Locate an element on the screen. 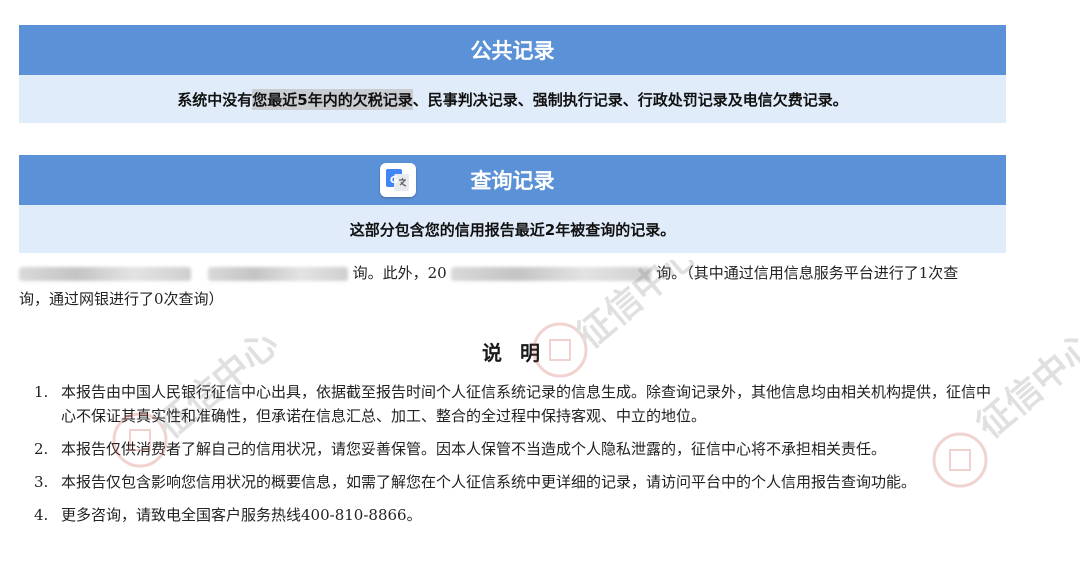 This screenshot has height=584, width=1080. public-records-header: 公共记录 is located at coordinates (512, 50).